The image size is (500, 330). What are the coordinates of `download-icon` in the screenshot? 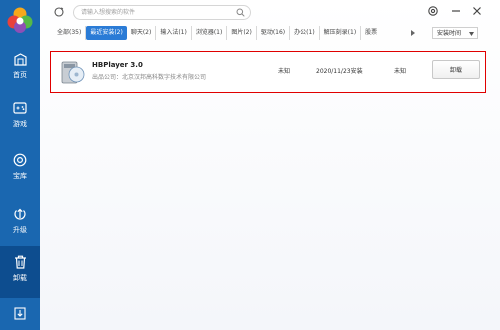 It's located at (20, 313).